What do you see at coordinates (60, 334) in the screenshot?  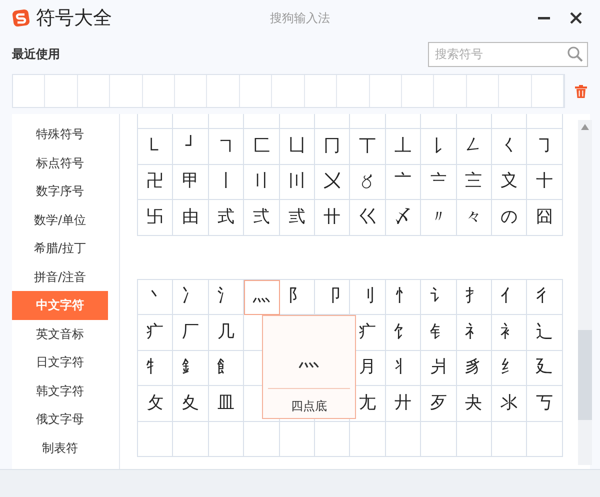 I see `category-item: 英文音标` at bounding box center [60, 334].